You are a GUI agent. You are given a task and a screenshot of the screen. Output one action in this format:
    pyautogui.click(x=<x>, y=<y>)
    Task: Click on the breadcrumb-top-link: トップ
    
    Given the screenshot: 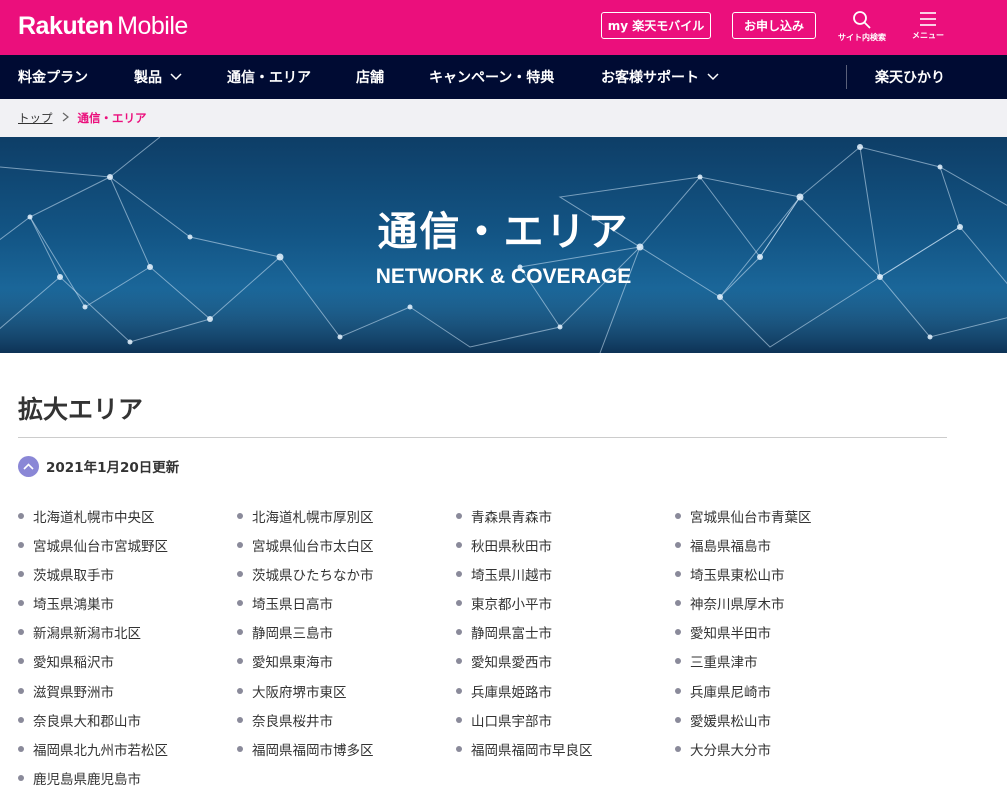 What is the action you would take?
    pyautogui.click(x=35, y=118)
    